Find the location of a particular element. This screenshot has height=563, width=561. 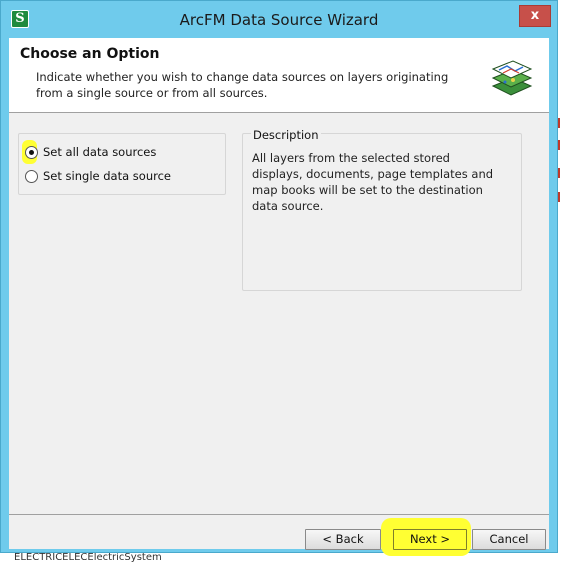

back-button: < Back is located at coordinates (343, 539).